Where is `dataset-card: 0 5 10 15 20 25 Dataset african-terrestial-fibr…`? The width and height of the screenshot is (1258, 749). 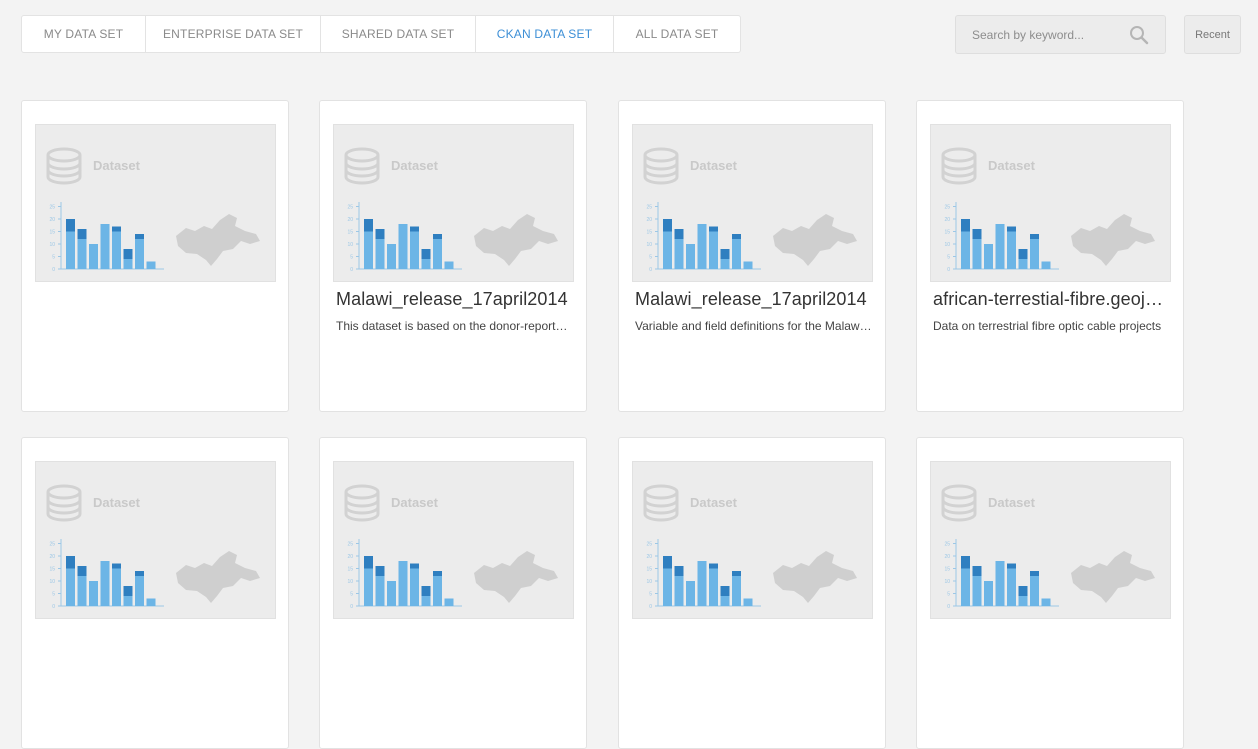 dataset-card: 0 5 10 15 20 25 Dataset african-terrestial-fibr… is located at coordinates (1050, 256).